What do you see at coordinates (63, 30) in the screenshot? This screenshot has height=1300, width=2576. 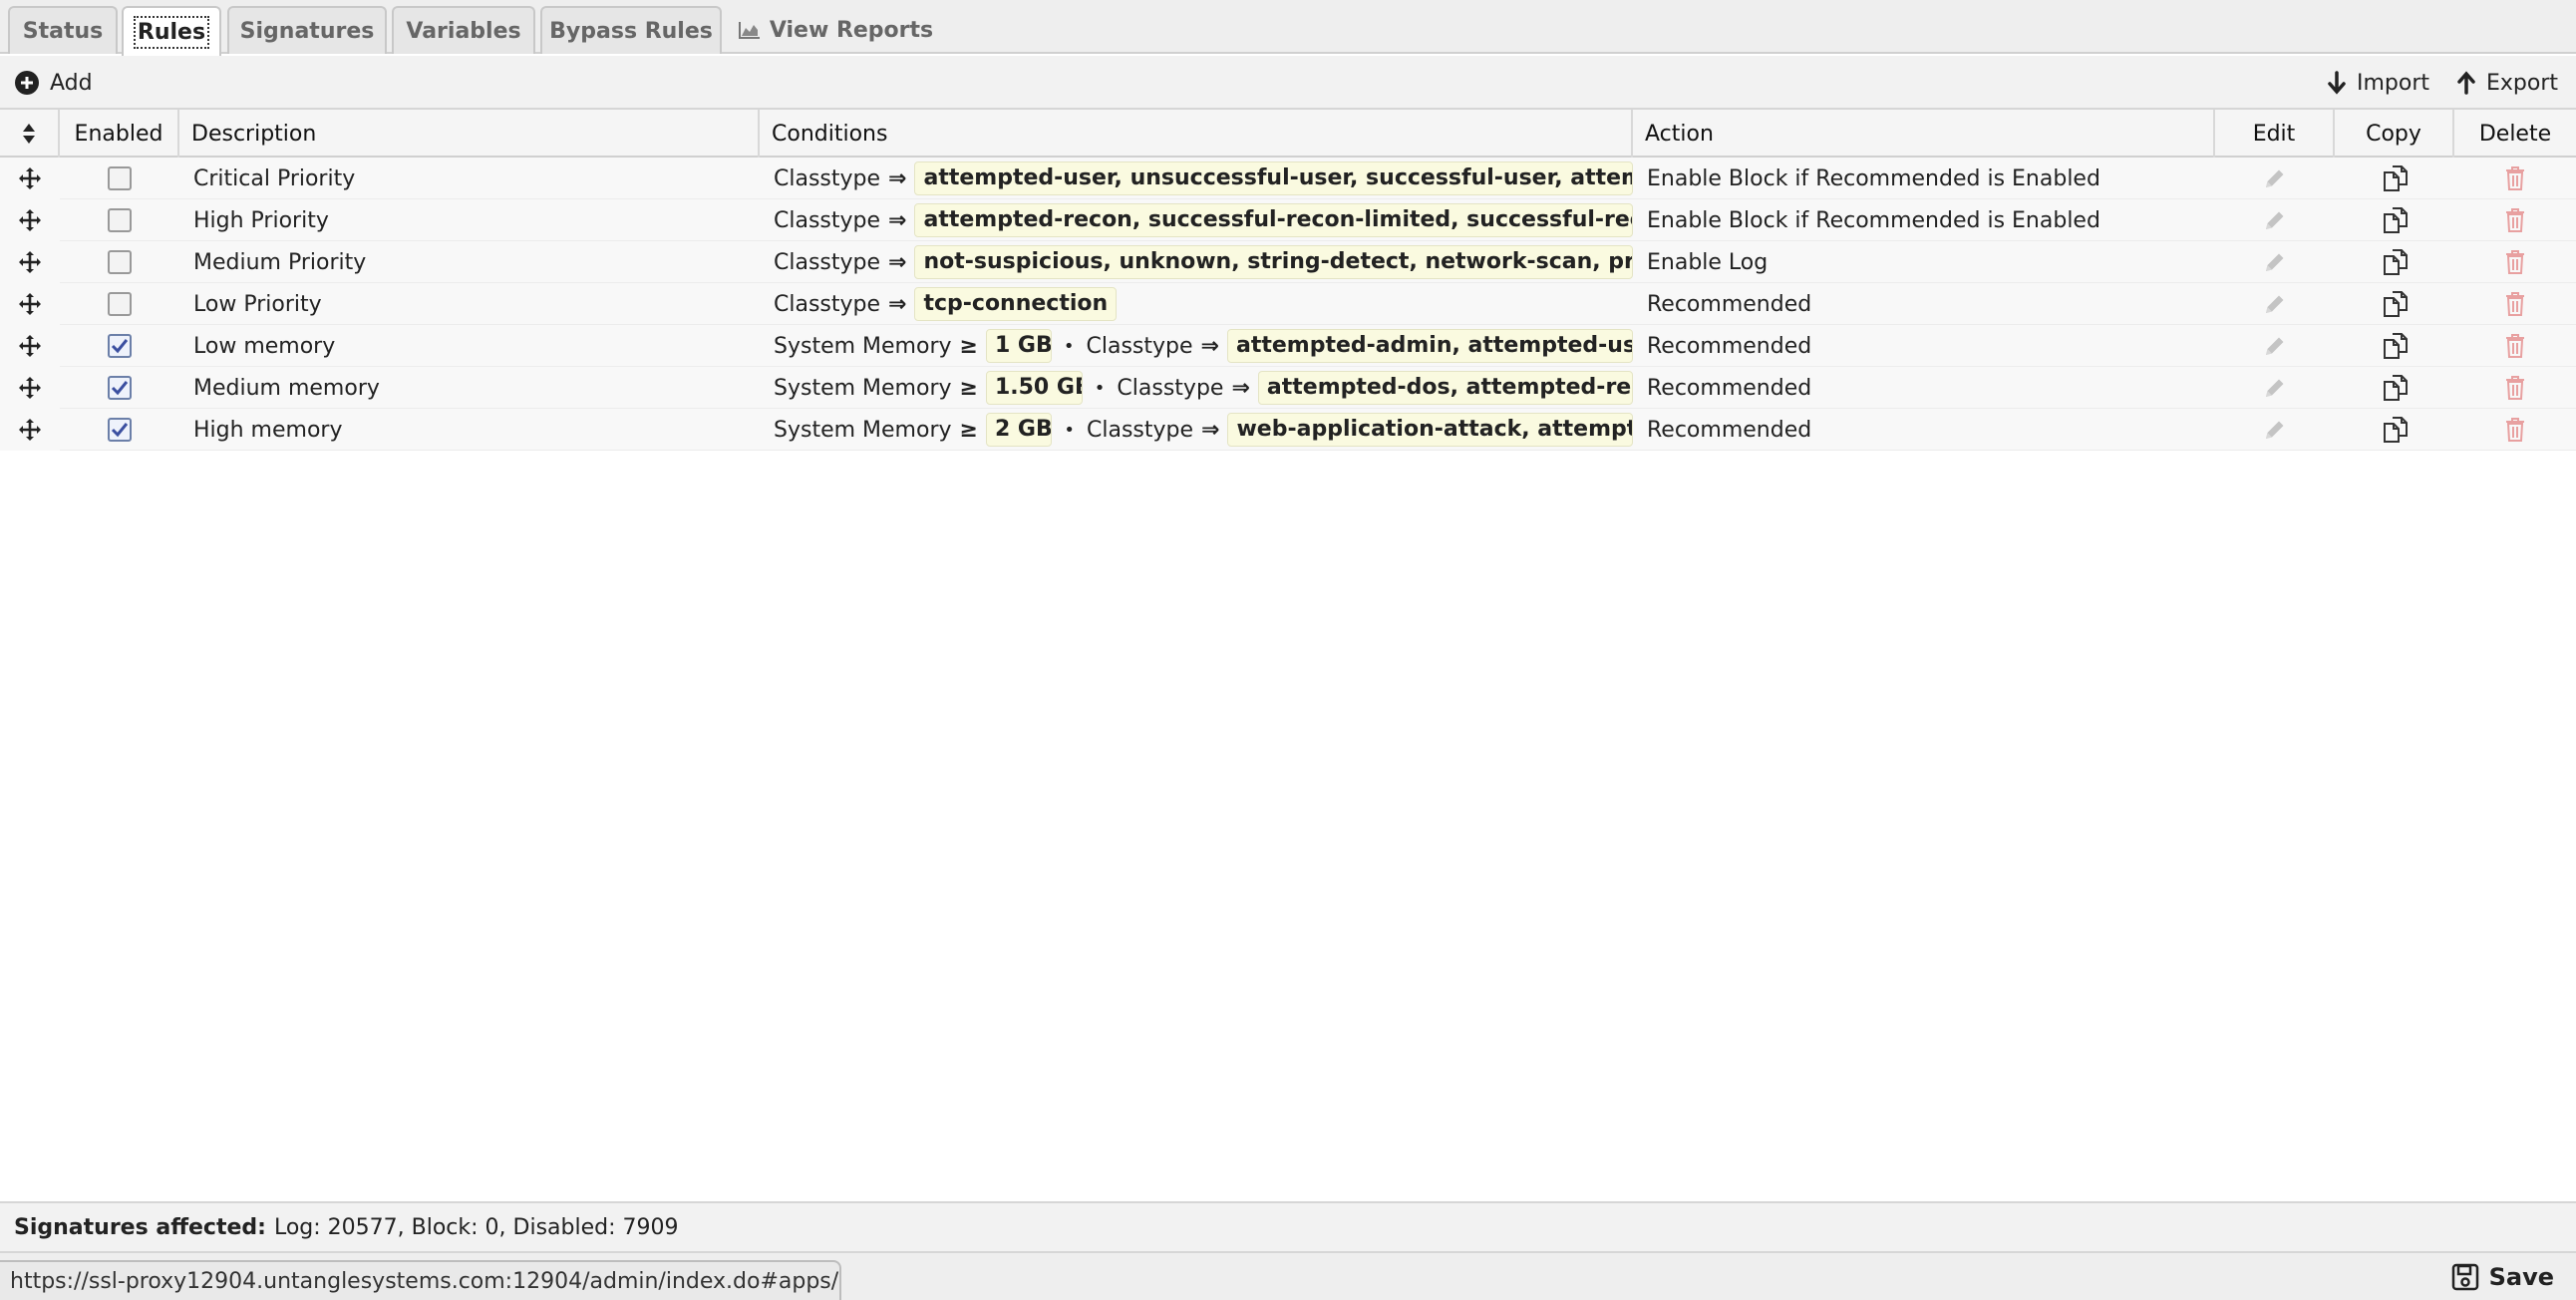 I see `tab-status: Status` at bounding box center [63, 30].